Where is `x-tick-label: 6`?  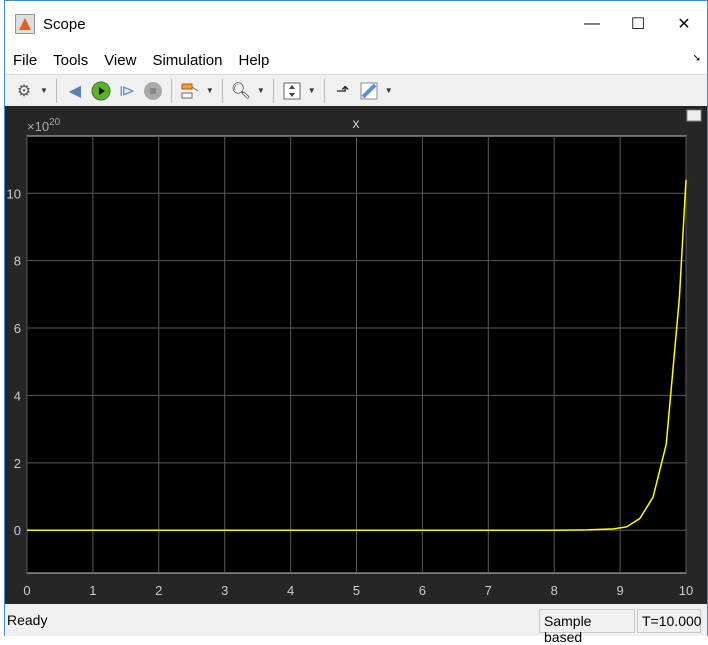 x-tick-label: 6 is located at coordinates (422, 590).